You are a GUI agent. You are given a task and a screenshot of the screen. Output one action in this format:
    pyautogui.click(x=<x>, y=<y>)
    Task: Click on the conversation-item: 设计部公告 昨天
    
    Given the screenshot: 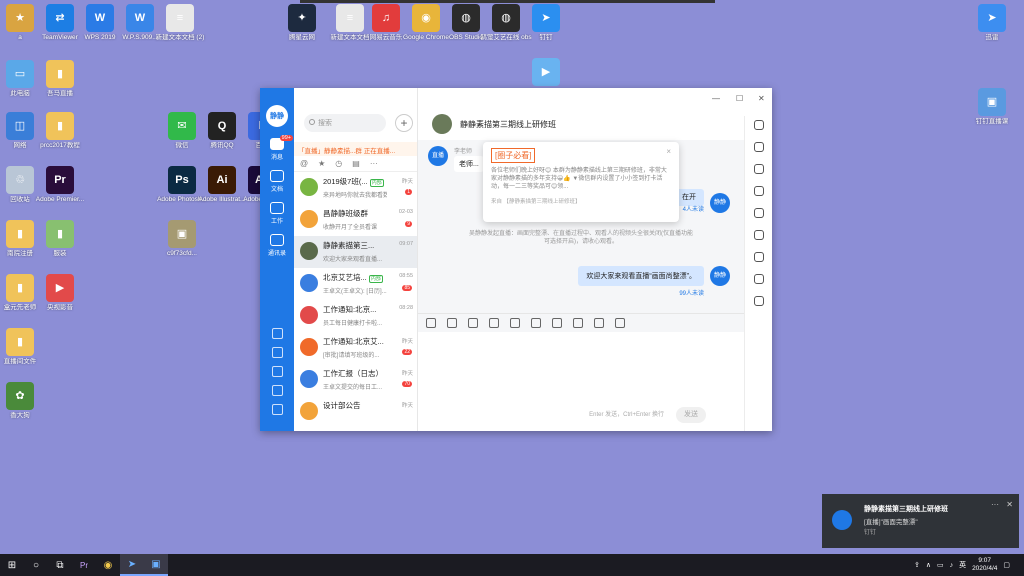 What is the action you would take?
    pyautogui.click(x=355, y=412)
    